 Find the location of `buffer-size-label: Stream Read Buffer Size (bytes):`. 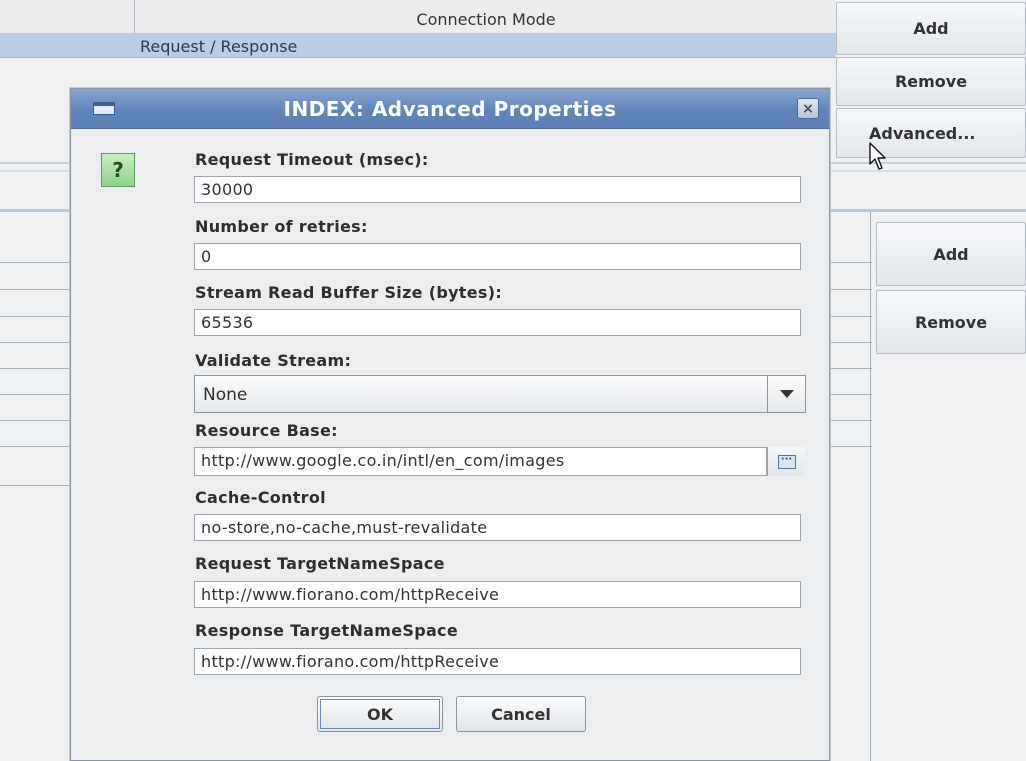

buffer-size-label: Stream Read Buffer Size (bytes): is located at coordinates (349, 292).